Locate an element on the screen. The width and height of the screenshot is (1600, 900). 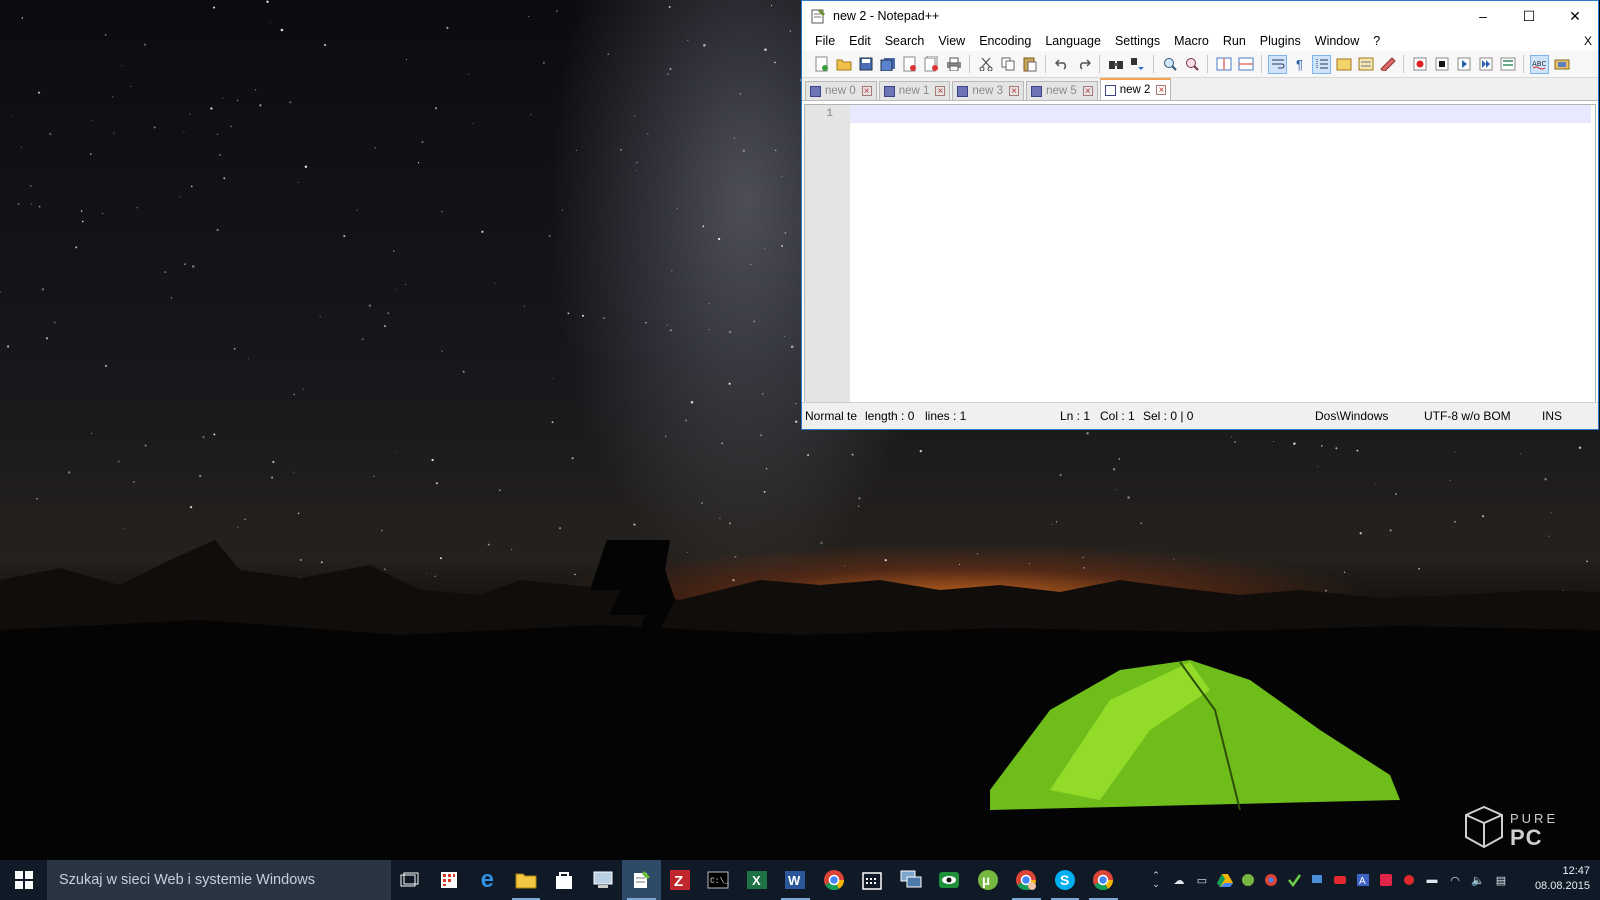
utorrent-icon: µ is located at coordinates (988, 880).